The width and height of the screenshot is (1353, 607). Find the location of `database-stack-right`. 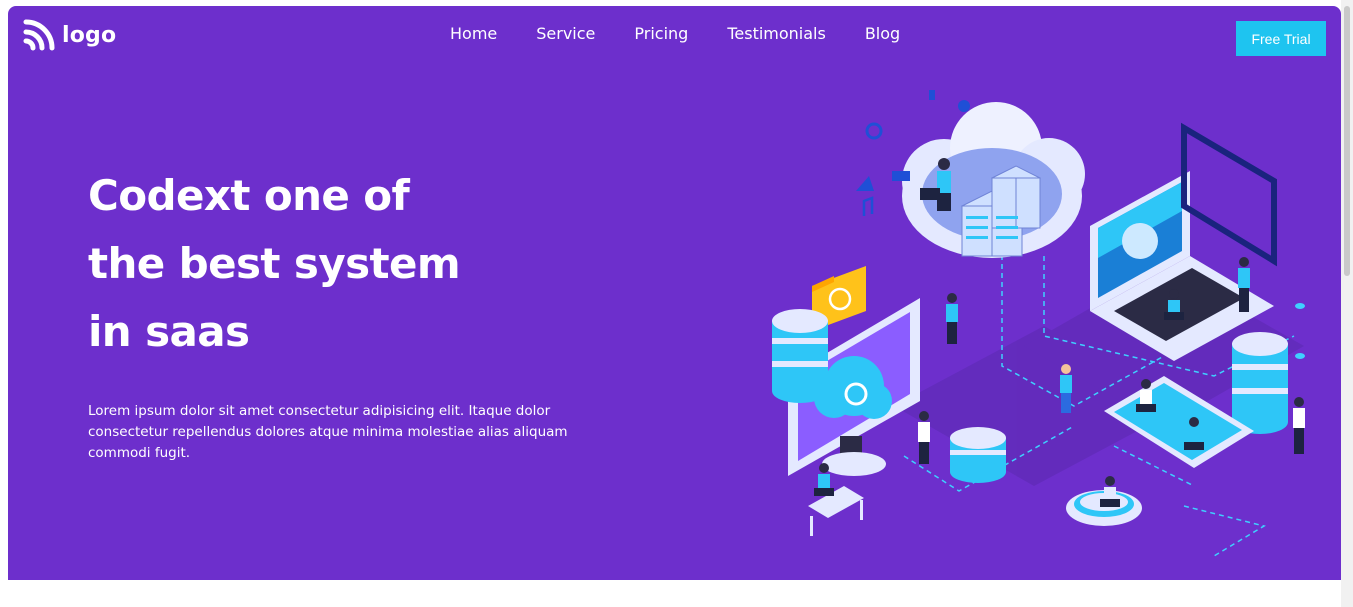

database-stack-right is located at coordinates (1260, 383).